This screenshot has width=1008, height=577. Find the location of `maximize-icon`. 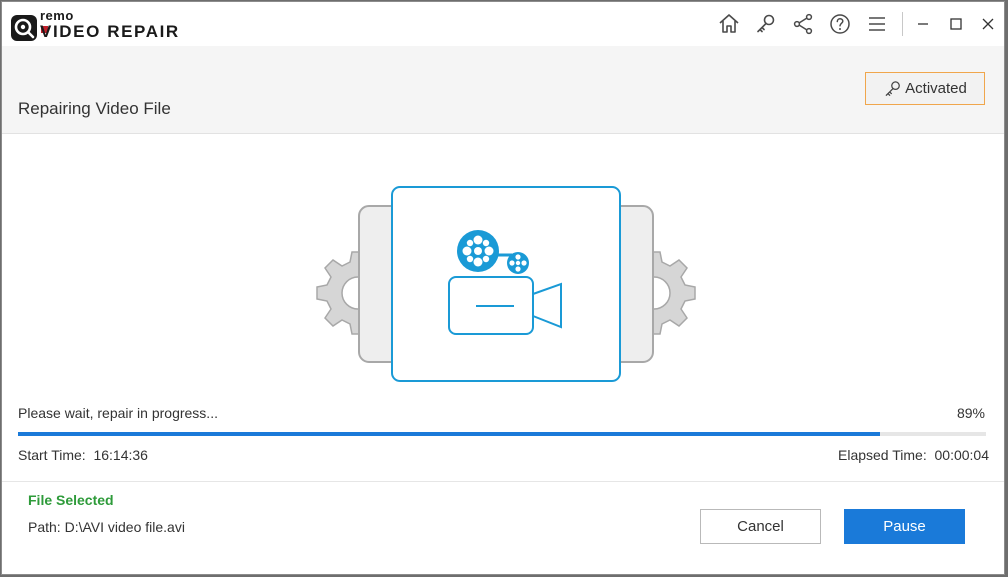

maximize-icon is located at coordinates (956, 24).